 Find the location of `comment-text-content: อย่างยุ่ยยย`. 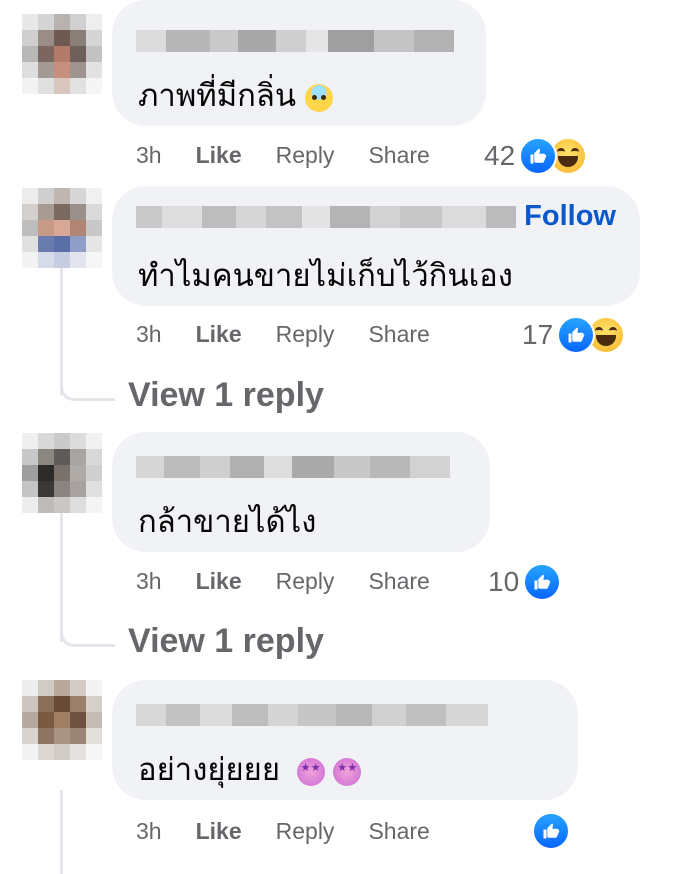

comment-text-content: อย่างยุ่ยยย is located at coordinates (209, 769).